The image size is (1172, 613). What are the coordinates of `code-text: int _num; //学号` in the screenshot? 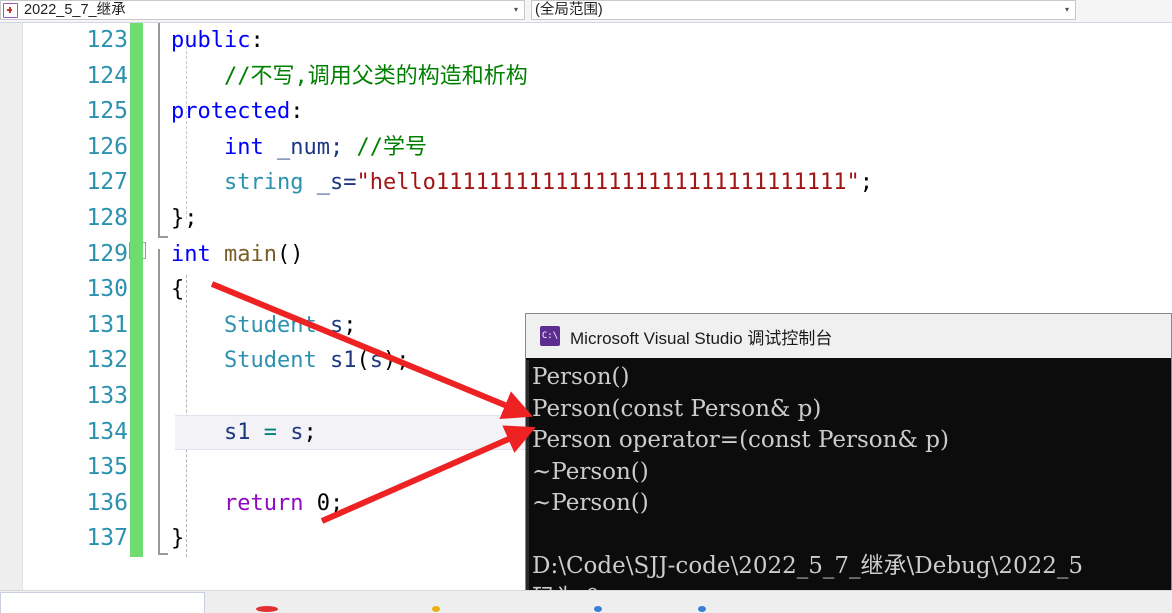 It's located at (299, 148).